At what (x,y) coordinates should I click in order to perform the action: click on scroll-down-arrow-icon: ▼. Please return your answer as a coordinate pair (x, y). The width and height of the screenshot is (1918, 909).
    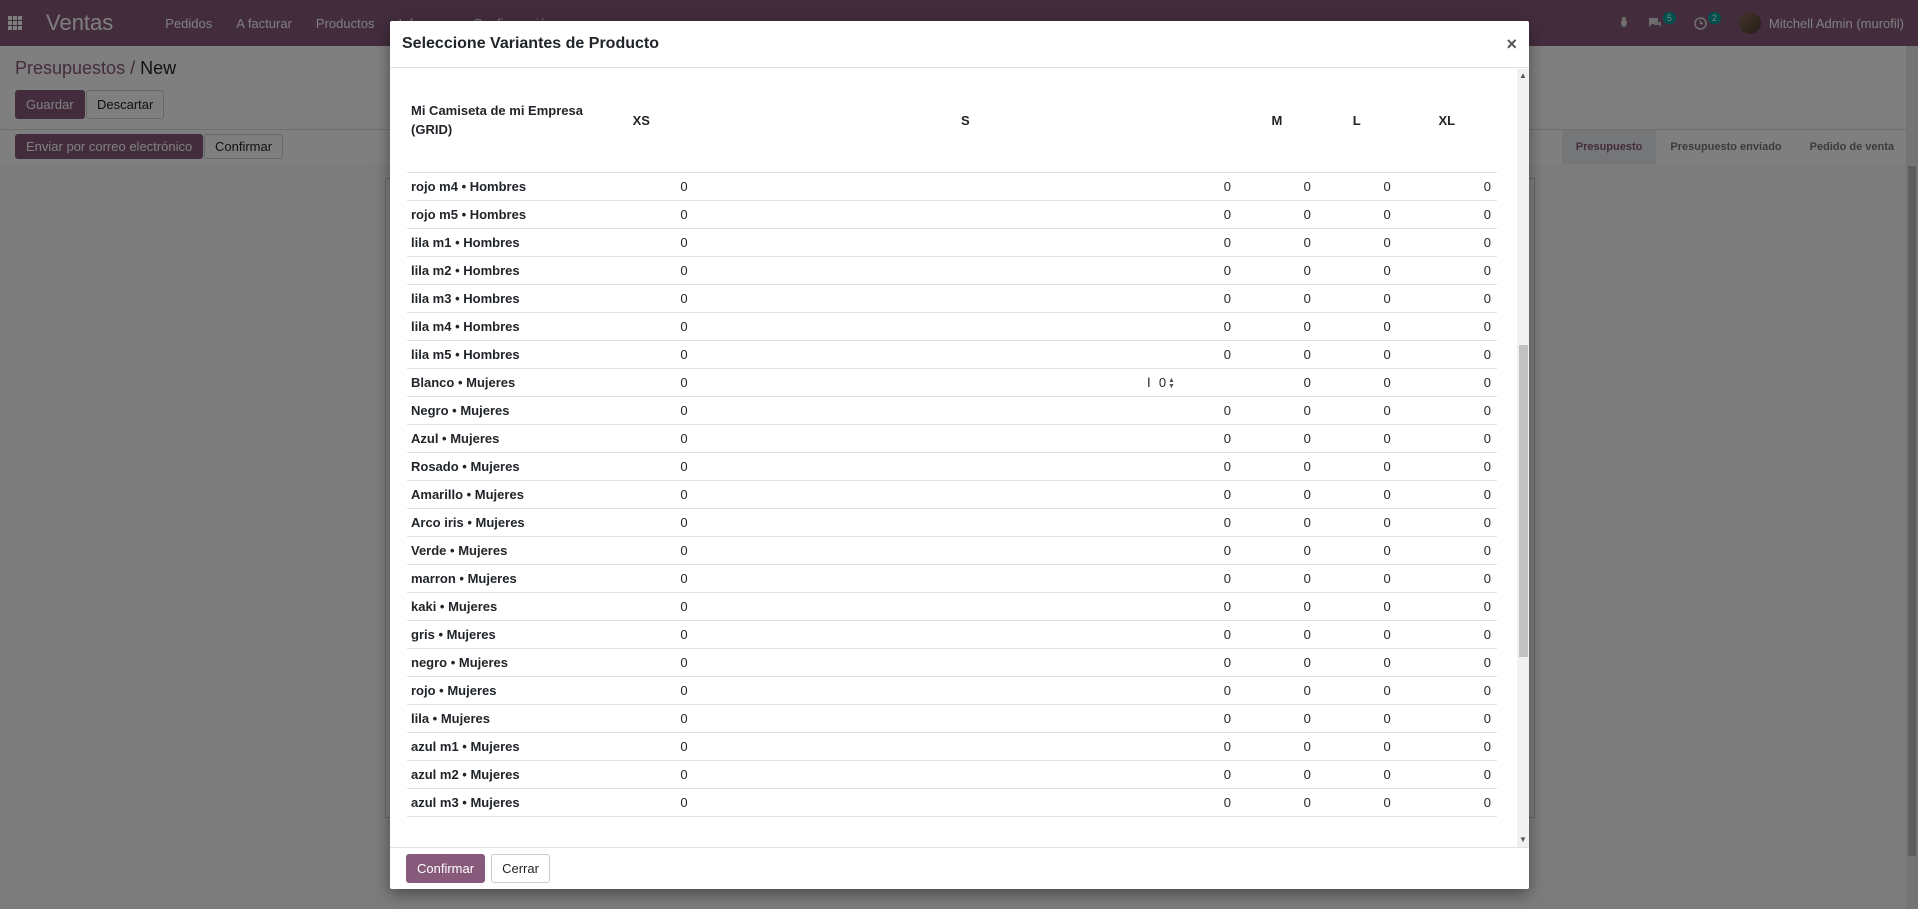
    Looking at the image, I should click on (1523, 840).